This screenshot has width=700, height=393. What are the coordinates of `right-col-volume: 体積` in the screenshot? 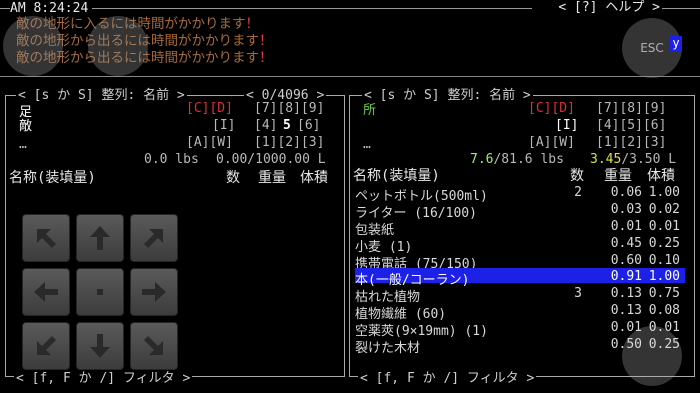 It's located at (661, 176).